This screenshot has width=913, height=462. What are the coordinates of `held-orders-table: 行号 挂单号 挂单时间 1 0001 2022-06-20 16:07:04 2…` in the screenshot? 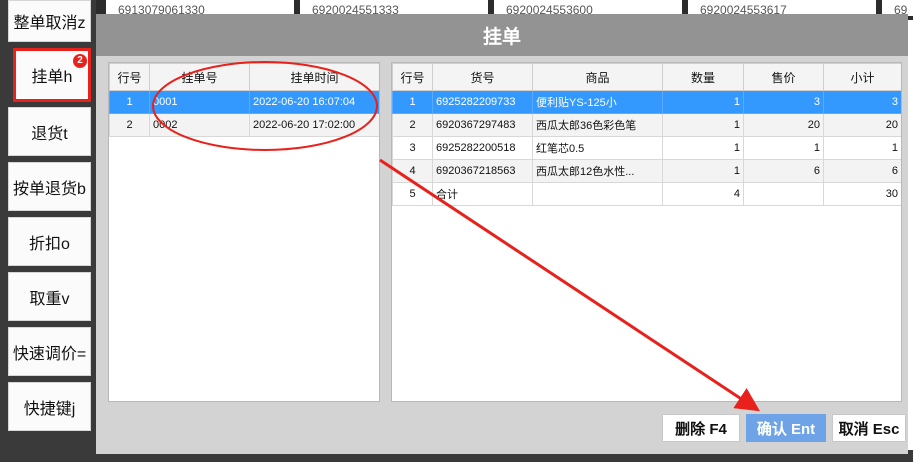 It's located at (244, 100).